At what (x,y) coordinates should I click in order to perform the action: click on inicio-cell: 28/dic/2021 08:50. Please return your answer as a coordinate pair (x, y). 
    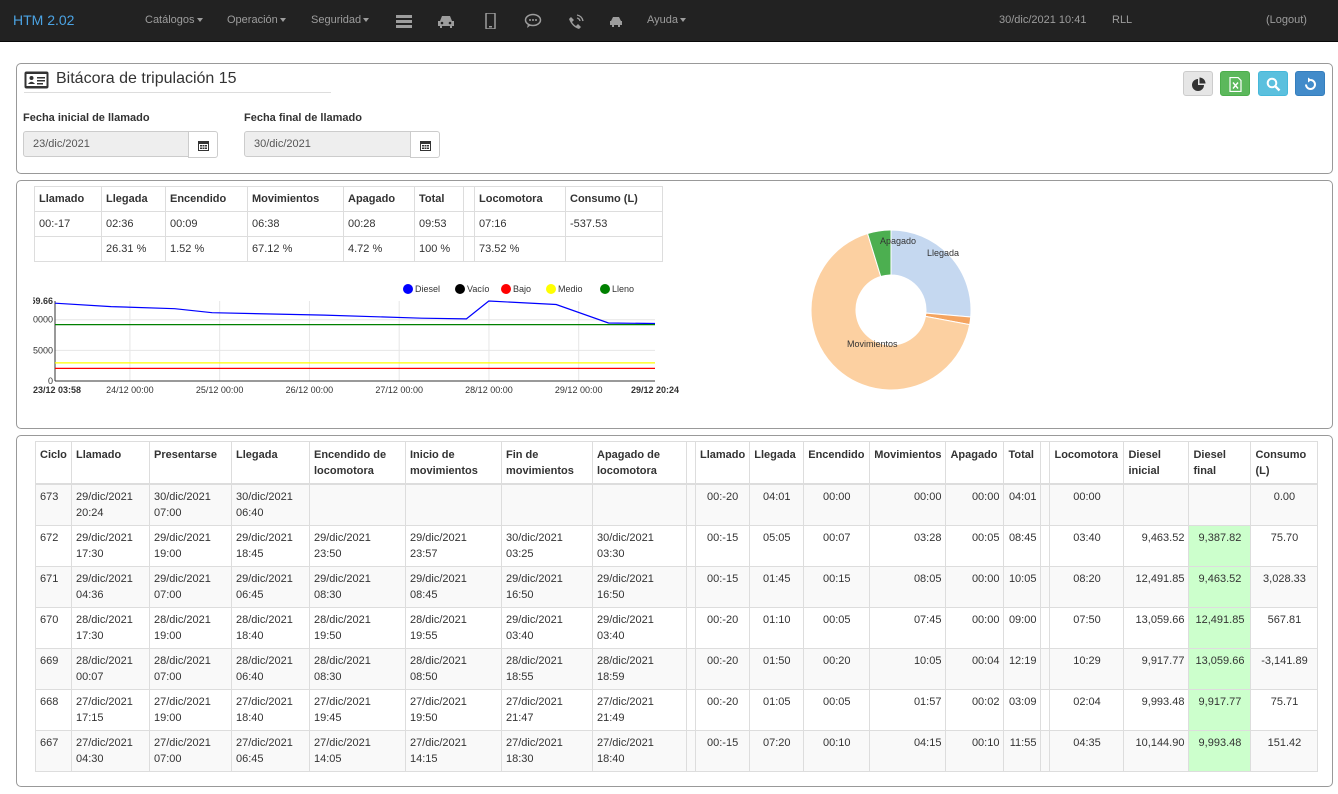
    Looking at the image, I should click on (453, 669).